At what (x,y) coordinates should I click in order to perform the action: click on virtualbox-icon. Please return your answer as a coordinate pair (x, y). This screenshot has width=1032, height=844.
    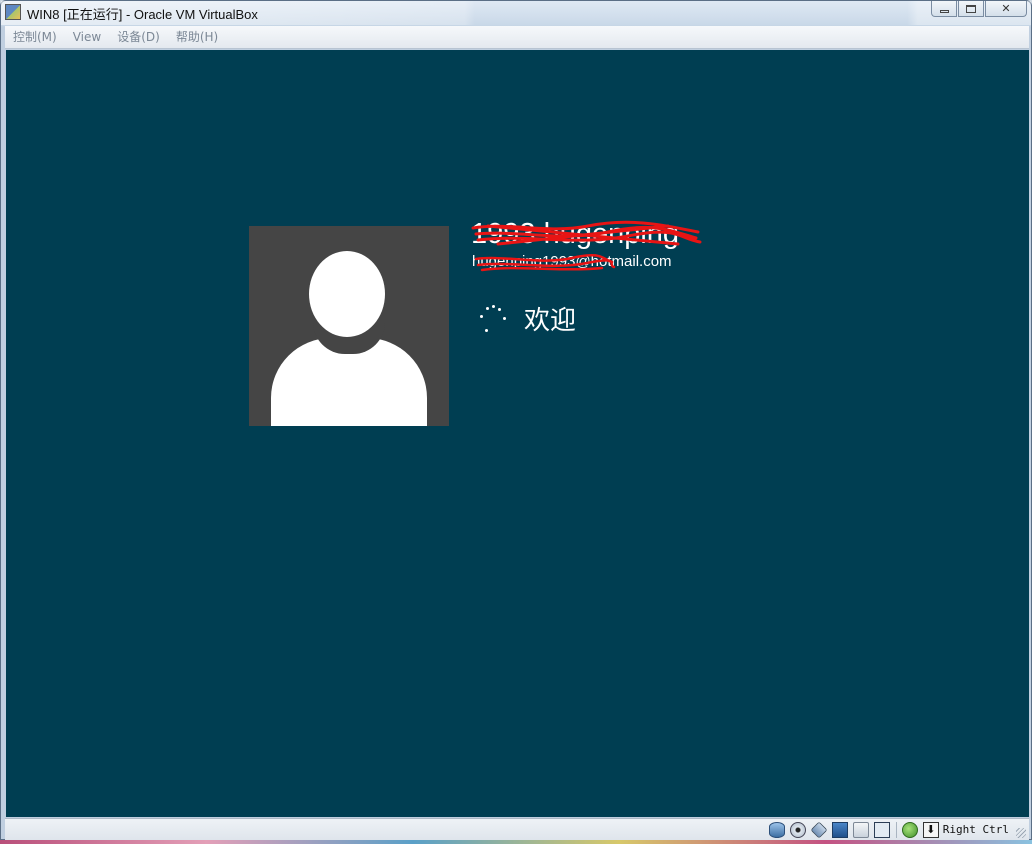
    Looking at the image, I should click on (13, 12).